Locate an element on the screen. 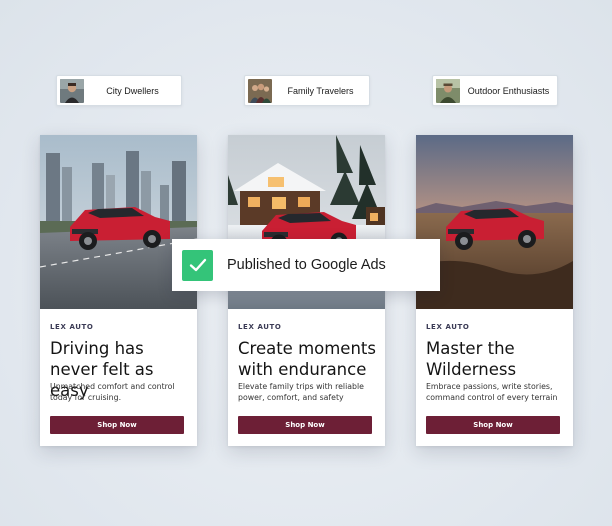 Image resolution: width=612 pixels, height=526 pixels. city-dwellers-avatar is located at coordinates (72, 90).